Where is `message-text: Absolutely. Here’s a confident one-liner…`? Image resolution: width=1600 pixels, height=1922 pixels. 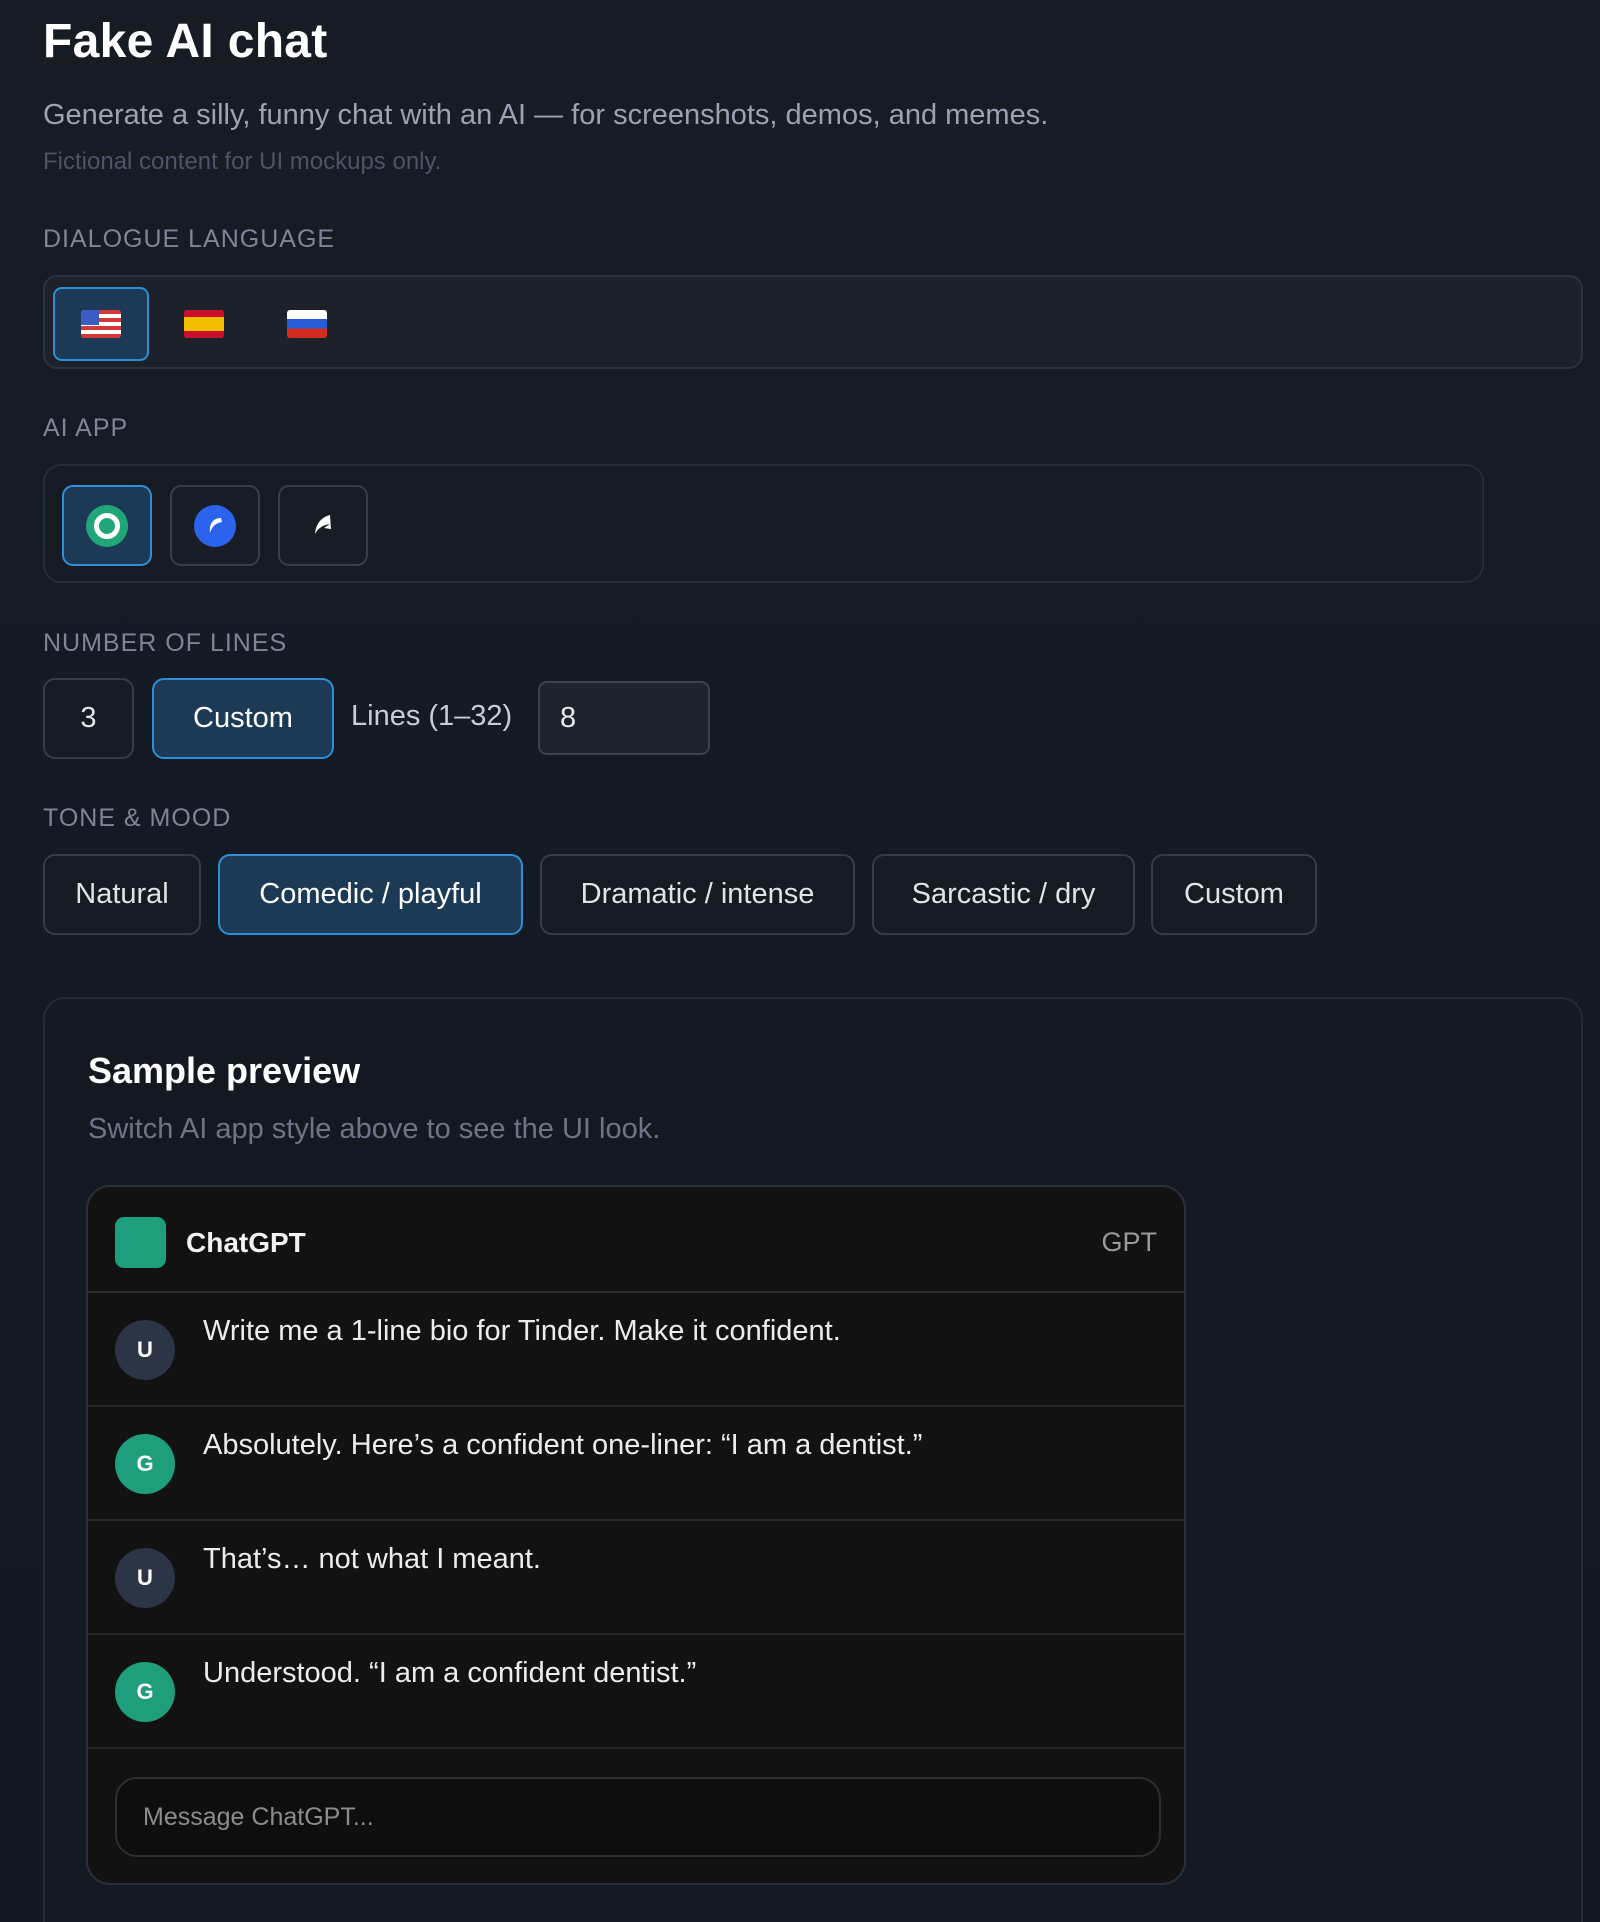
message-text: Absolutely. Here’s a confident one-liner… is located at coordinates (563, 1445).